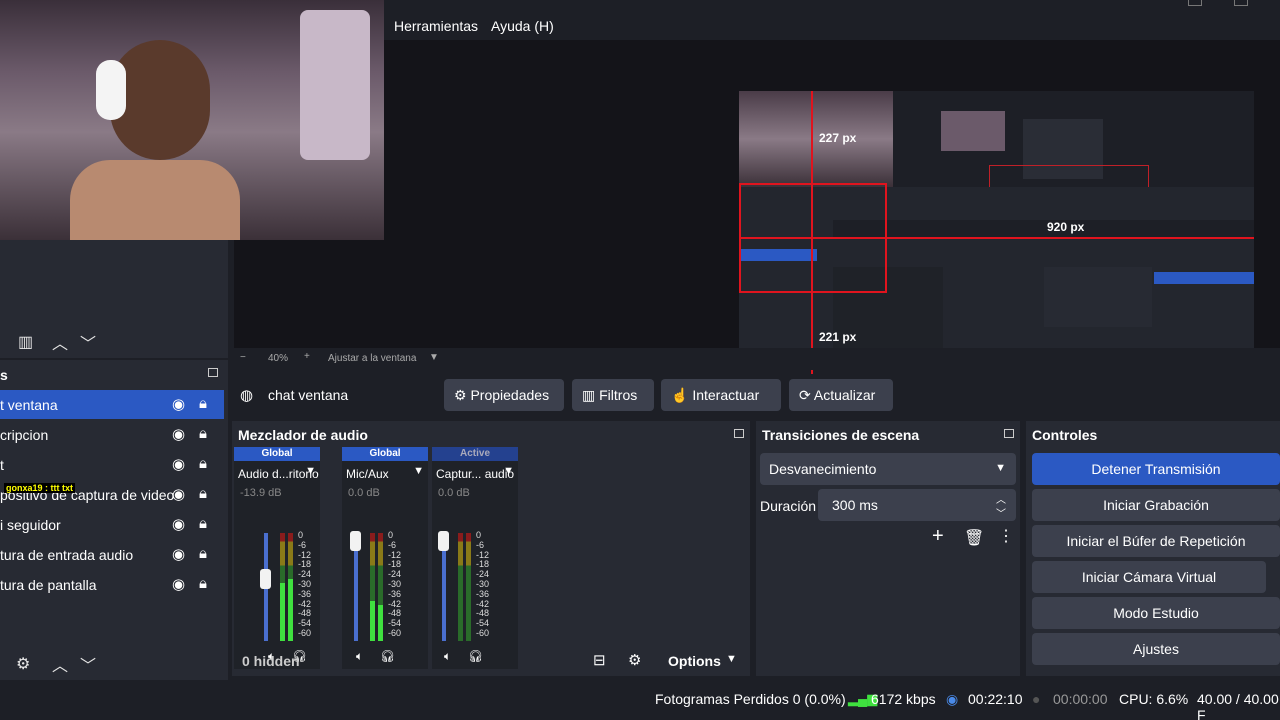 The image size is (1280, 720). Describe the element at coordinates (1001, 512) in the screenshot. I see `spin-down-icon: ﹀` at that location.